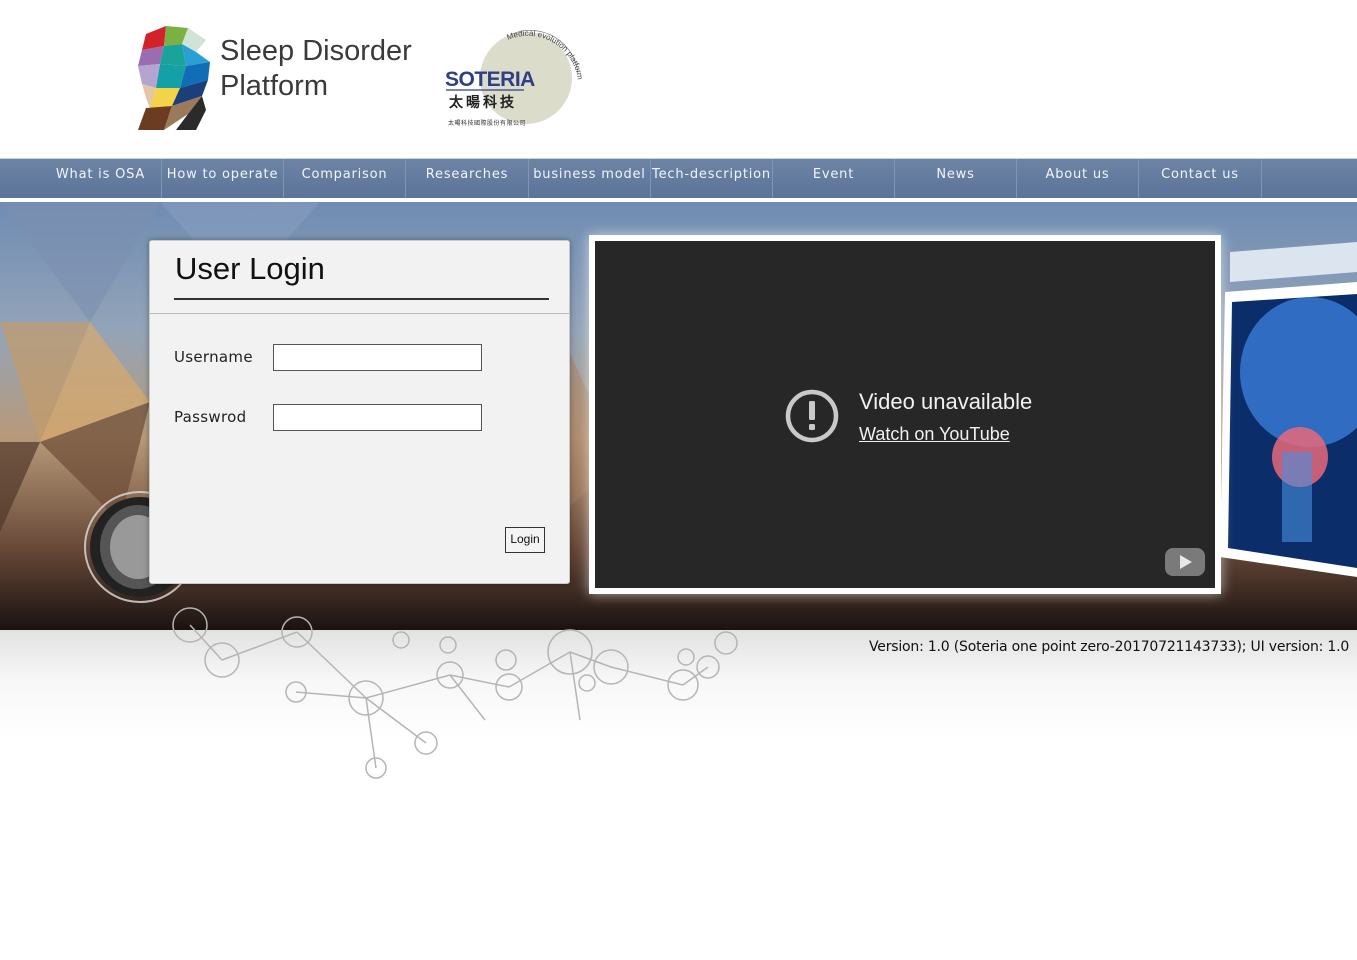 This screenshot has height=960, width=1357. What do you see at coordinates (345, 179) in the screenshot?
I see `nav-comparison: Comparison` at bounding box center [345, 179].